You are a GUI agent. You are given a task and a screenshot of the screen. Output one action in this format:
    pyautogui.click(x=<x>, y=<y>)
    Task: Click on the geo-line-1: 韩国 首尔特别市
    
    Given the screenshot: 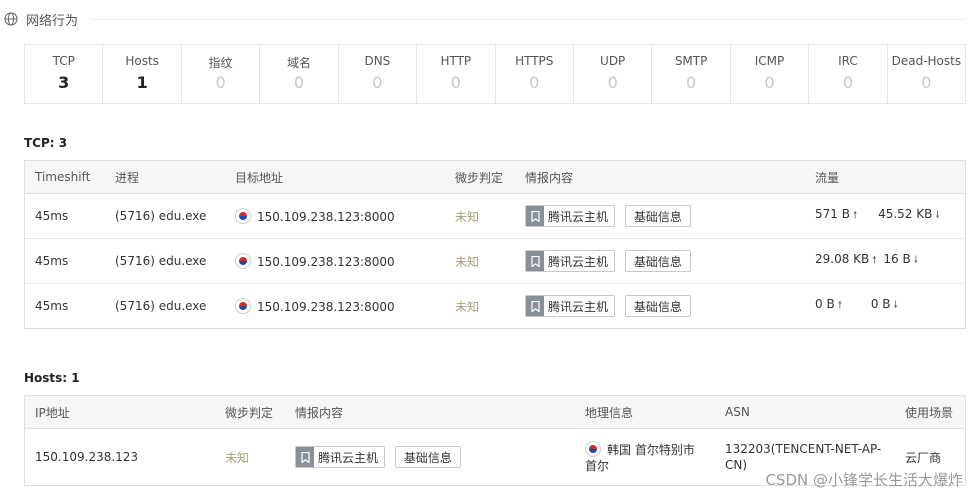 What is the action you would take?
    pyautogui.click(x=651, y=449)
    